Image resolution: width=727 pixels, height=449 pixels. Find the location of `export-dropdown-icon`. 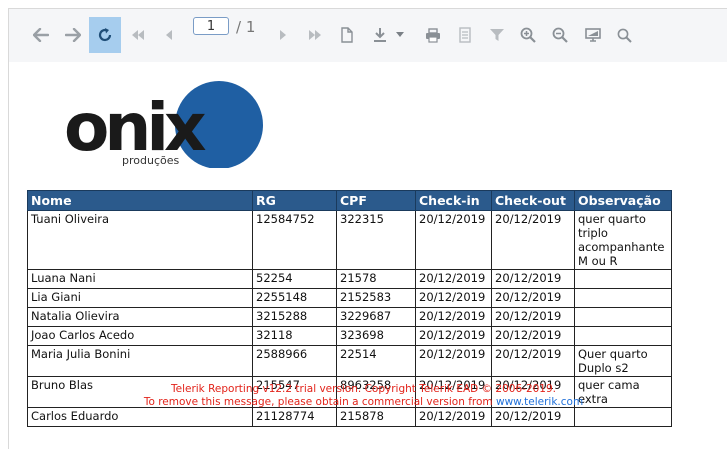

export-dropdown-icon is located at coordinates (400, 35).